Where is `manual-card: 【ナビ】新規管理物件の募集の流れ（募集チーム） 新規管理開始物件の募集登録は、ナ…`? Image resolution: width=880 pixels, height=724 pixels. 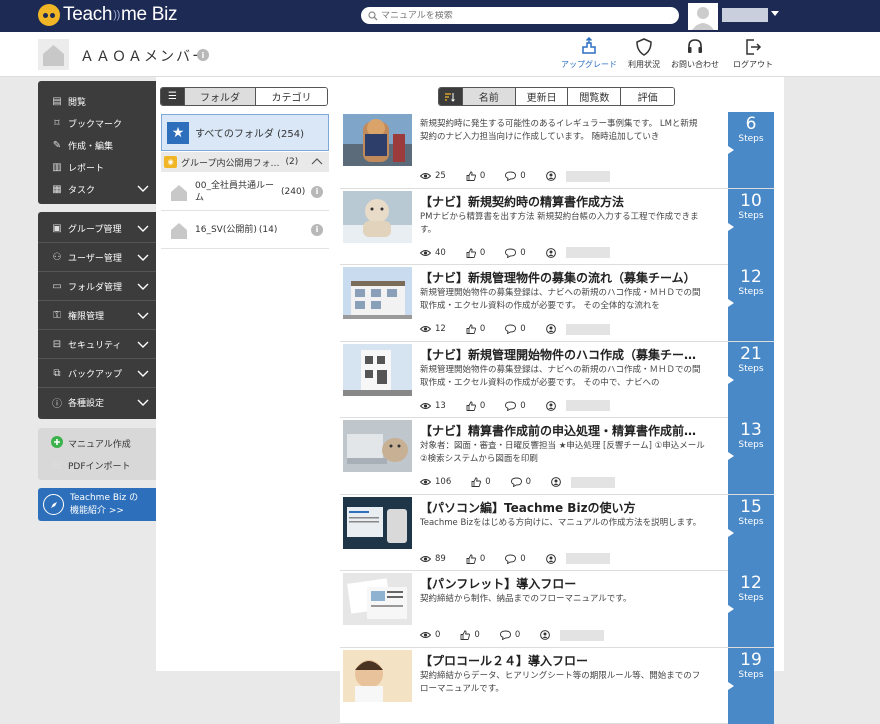 manual-card: 【ナビ】新規管理物件の募集の流れ（募集チーム） 新規管理開始物件の募集登録は、ナ… is located at coordinates (557, 303).